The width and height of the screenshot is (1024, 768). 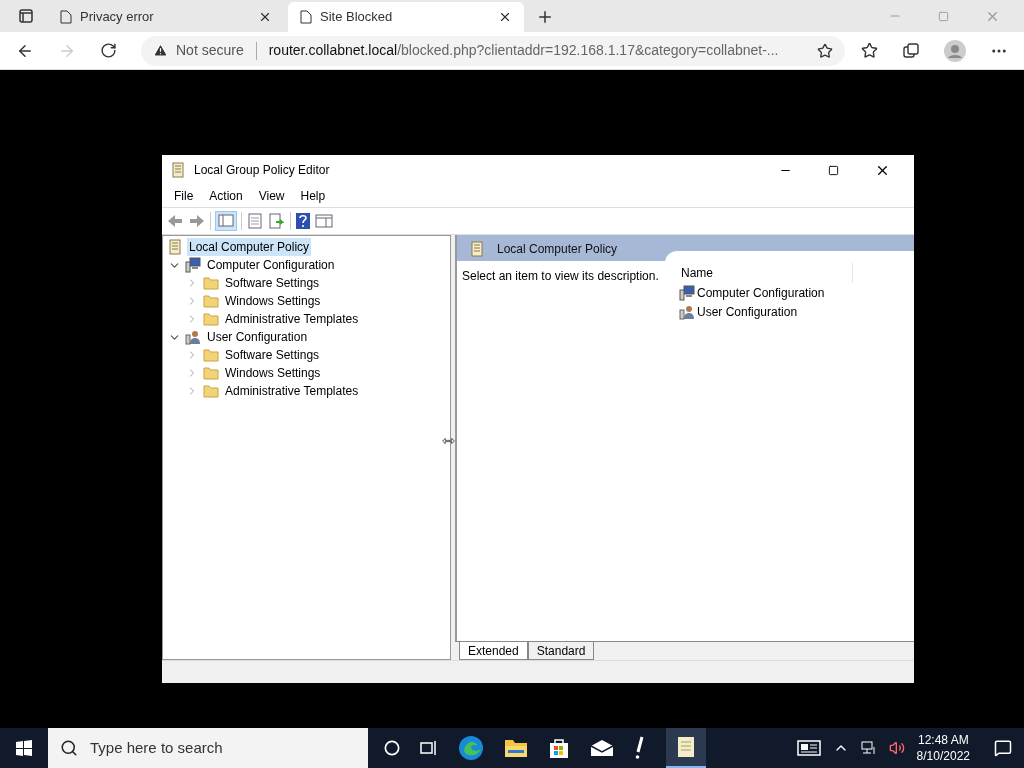 What do you see at coordinates (943, 756) in the screenshot?
I see `clock-date: 8/10/2022` at bounding box center [943, 756].